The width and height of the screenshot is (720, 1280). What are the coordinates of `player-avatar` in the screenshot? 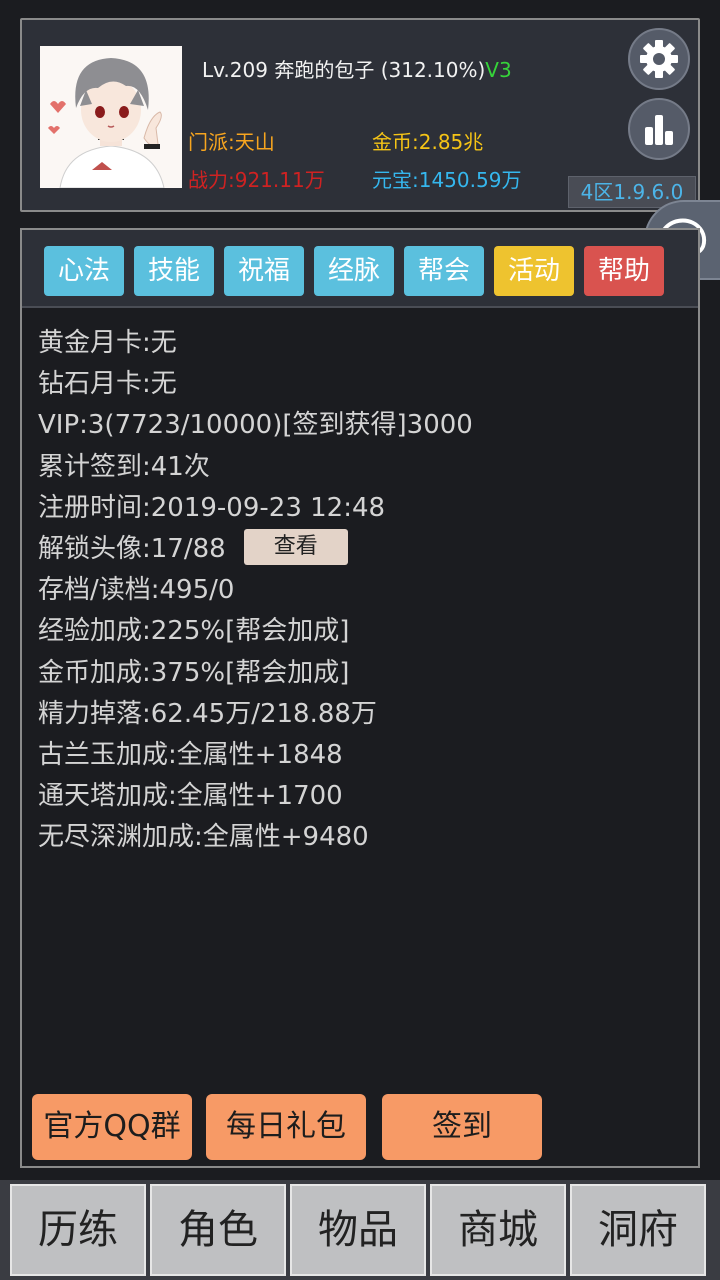 It's located at (111, 117).